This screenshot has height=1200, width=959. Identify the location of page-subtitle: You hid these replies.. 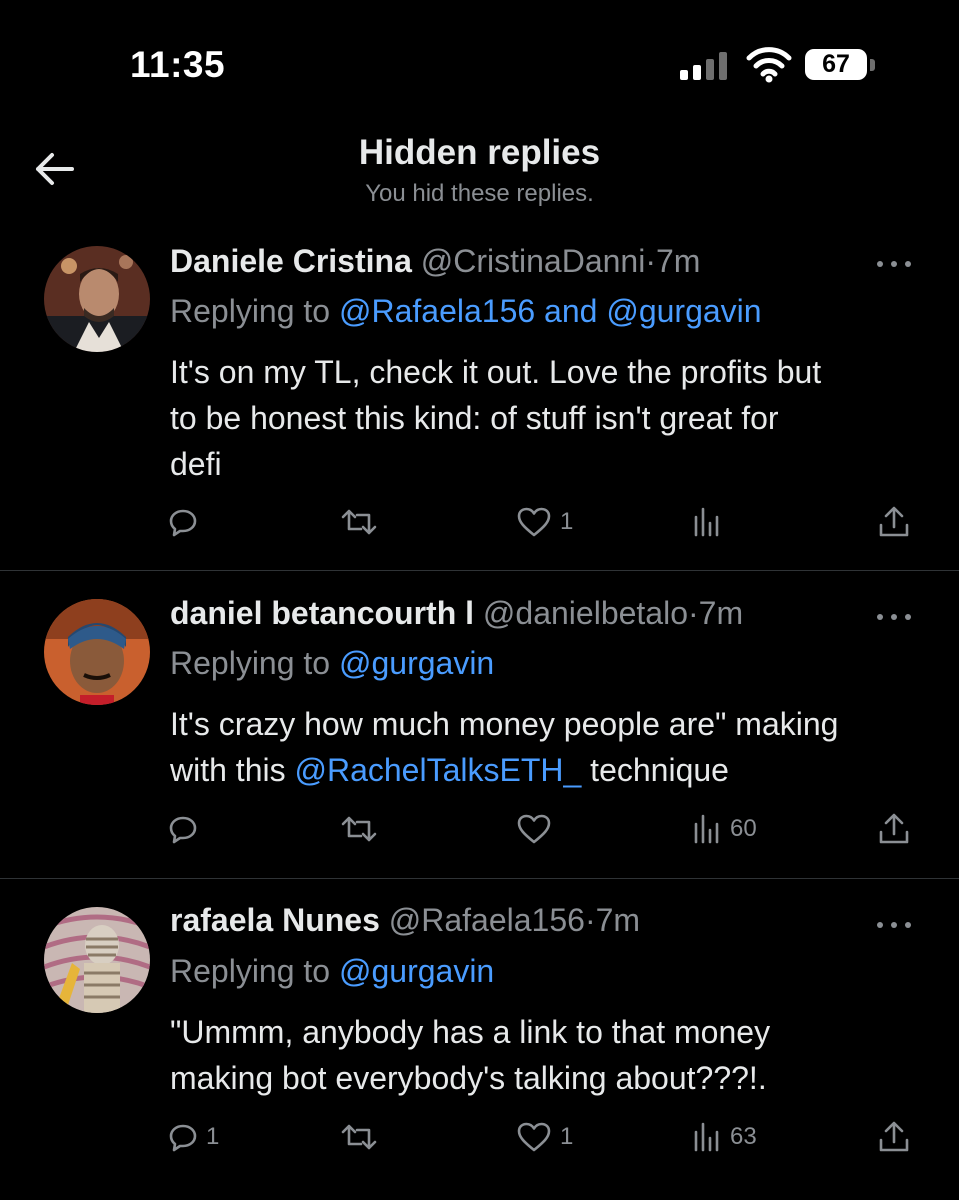
(479, 193).